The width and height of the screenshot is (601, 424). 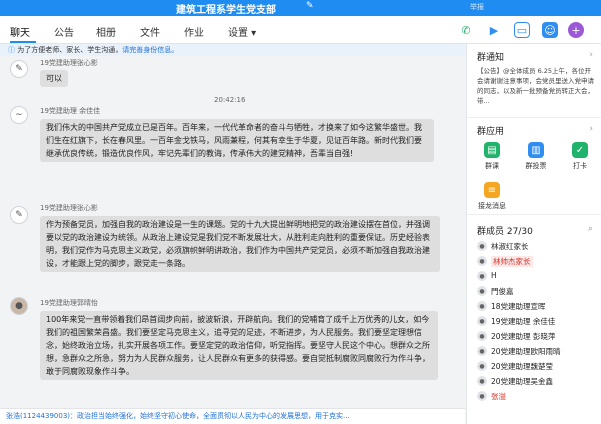 What do you see at coordinates (232, 50) in the screenshot?
I see `profile-notice-bar: ⓘ 为了方便老师、家长、学生沟通，请完善身份信息。` at bounding box center [232, 50].